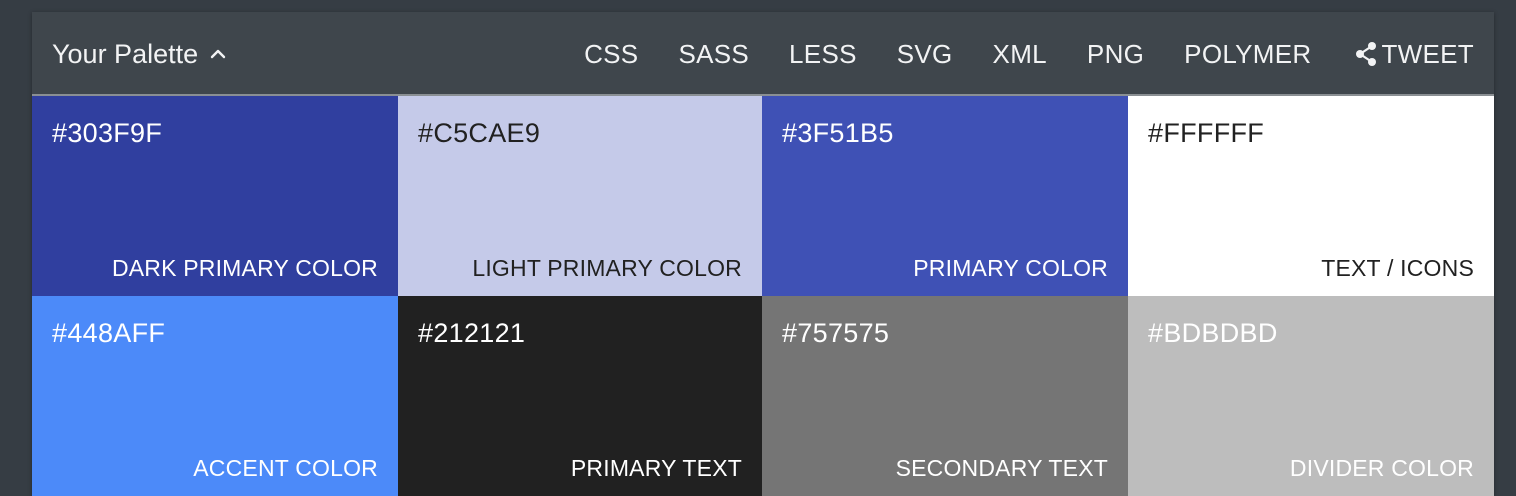 The height and width of the screenshot is (496, 1516). I want to click on swatch-light-primary: #C5CAE9 LIGHT PRIMARY COLOR, so click(580, 196).